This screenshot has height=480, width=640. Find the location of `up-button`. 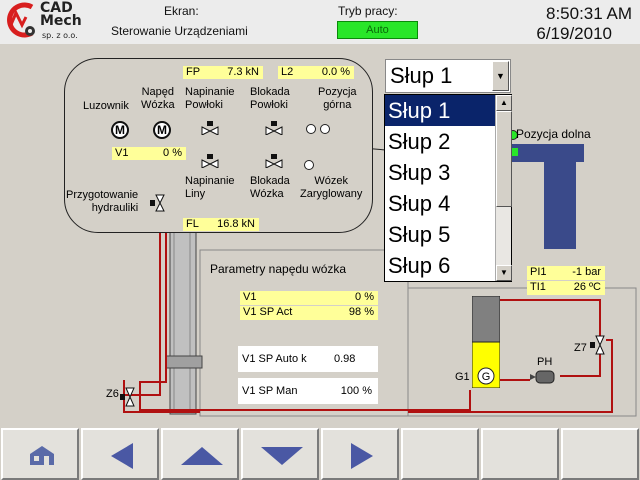

up-button is located at coordinates (200, 454).